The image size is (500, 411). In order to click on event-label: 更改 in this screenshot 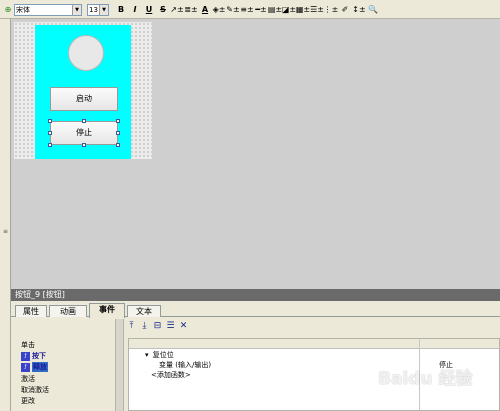, I will do `click(28, 401)`.